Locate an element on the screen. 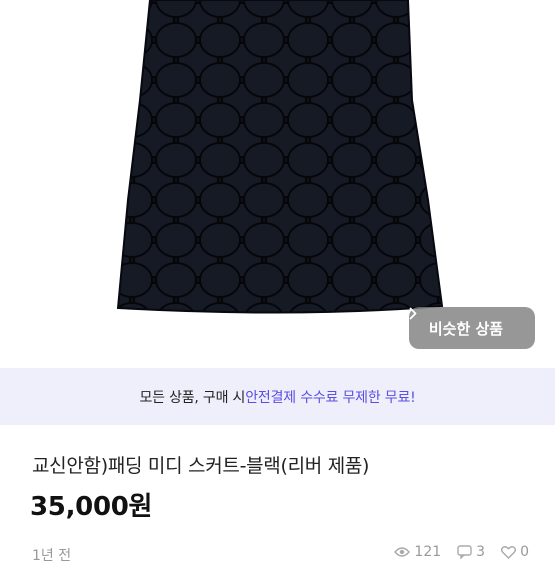 The width and height of the screenshot is (555, 565). eye-icon is located at coordinates (402, 552).